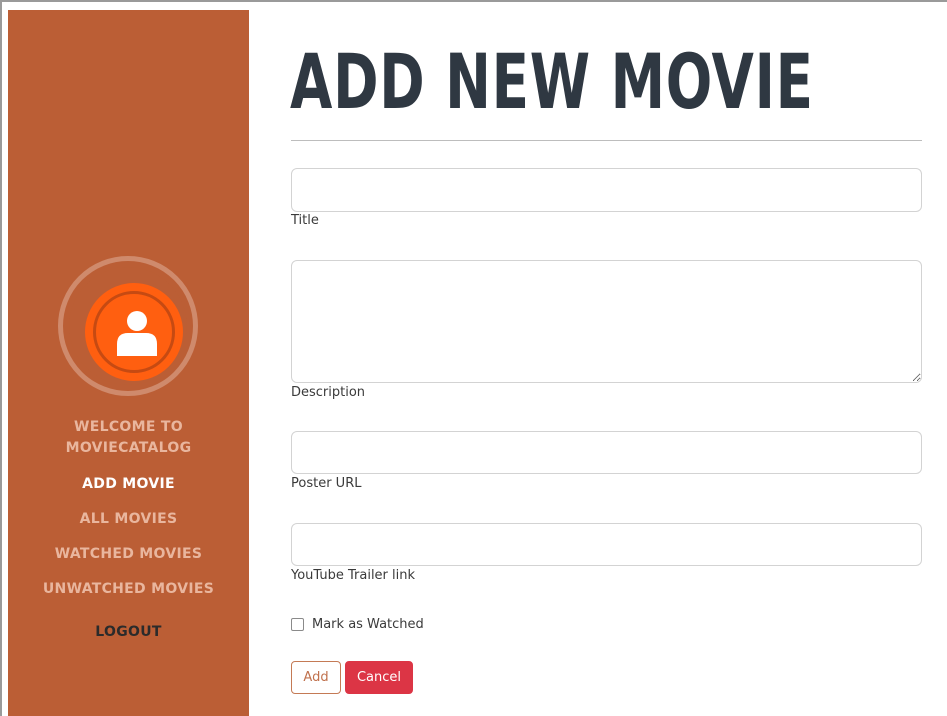 The width and height of the screenshot is (947, 716). What do you see at coordinates (379, 677) in the screenshot?
I see `cancel-button: Cancel` at bounding box center [379, 677].